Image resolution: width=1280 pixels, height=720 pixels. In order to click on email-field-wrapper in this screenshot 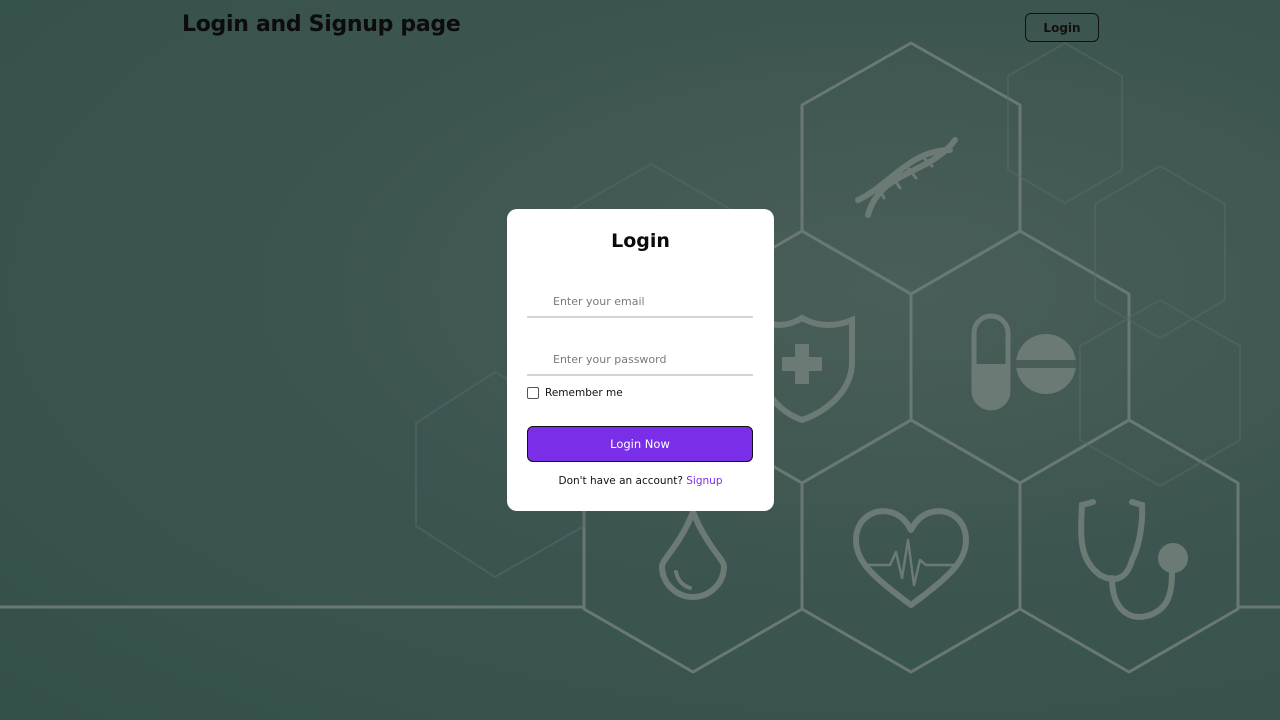, I will do `click(640, 302)`.